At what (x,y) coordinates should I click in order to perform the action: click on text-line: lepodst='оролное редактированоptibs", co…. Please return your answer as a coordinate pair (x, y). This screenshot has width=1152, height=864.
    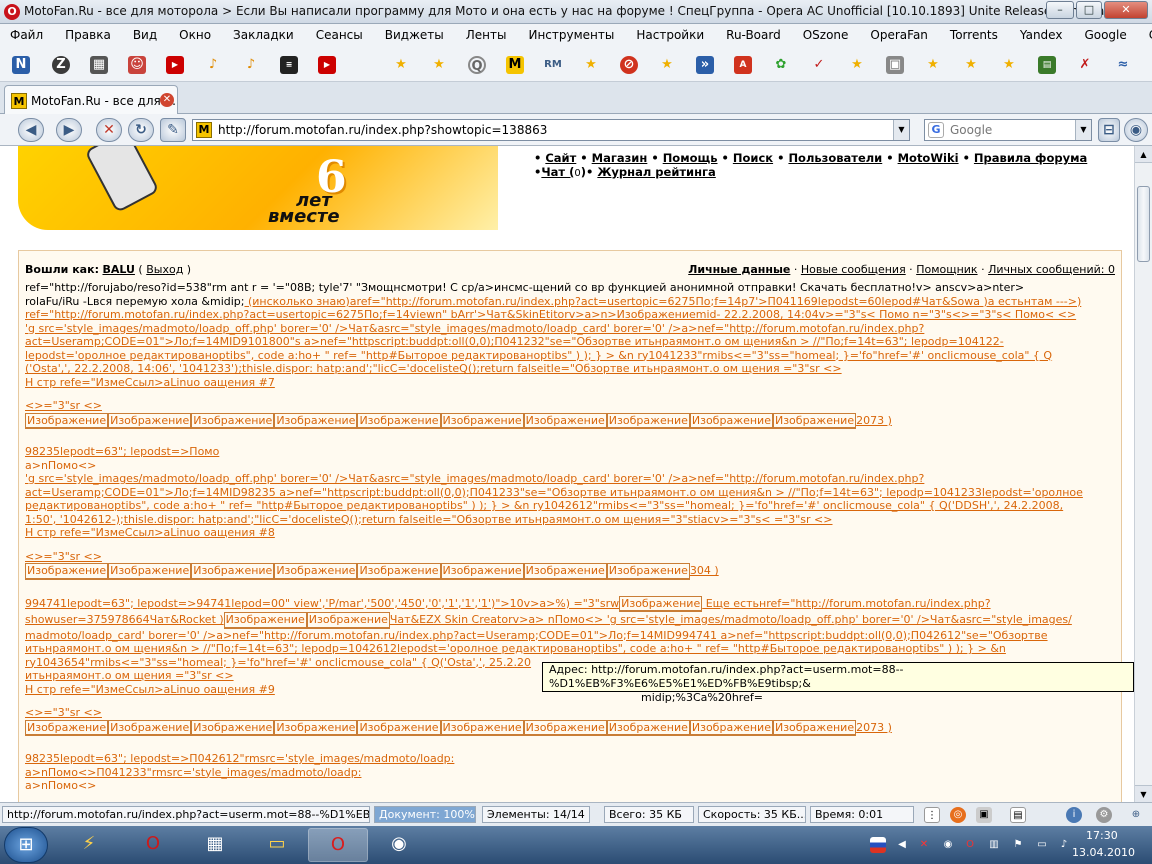
    Looking at the image, I should click on (571, 356).